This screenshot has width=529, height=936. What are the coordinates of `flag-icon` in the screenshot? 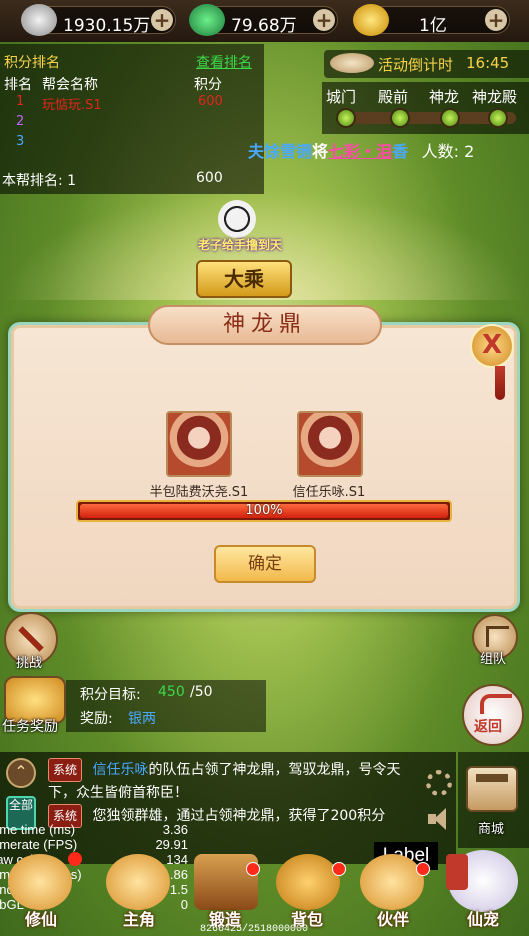 It's located at (497, 636).